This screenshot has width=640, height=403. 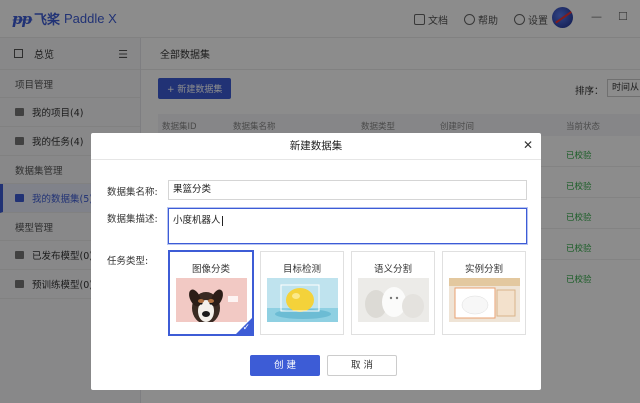 I want to click on close-icon: ✕, so click(x=528, y=145).